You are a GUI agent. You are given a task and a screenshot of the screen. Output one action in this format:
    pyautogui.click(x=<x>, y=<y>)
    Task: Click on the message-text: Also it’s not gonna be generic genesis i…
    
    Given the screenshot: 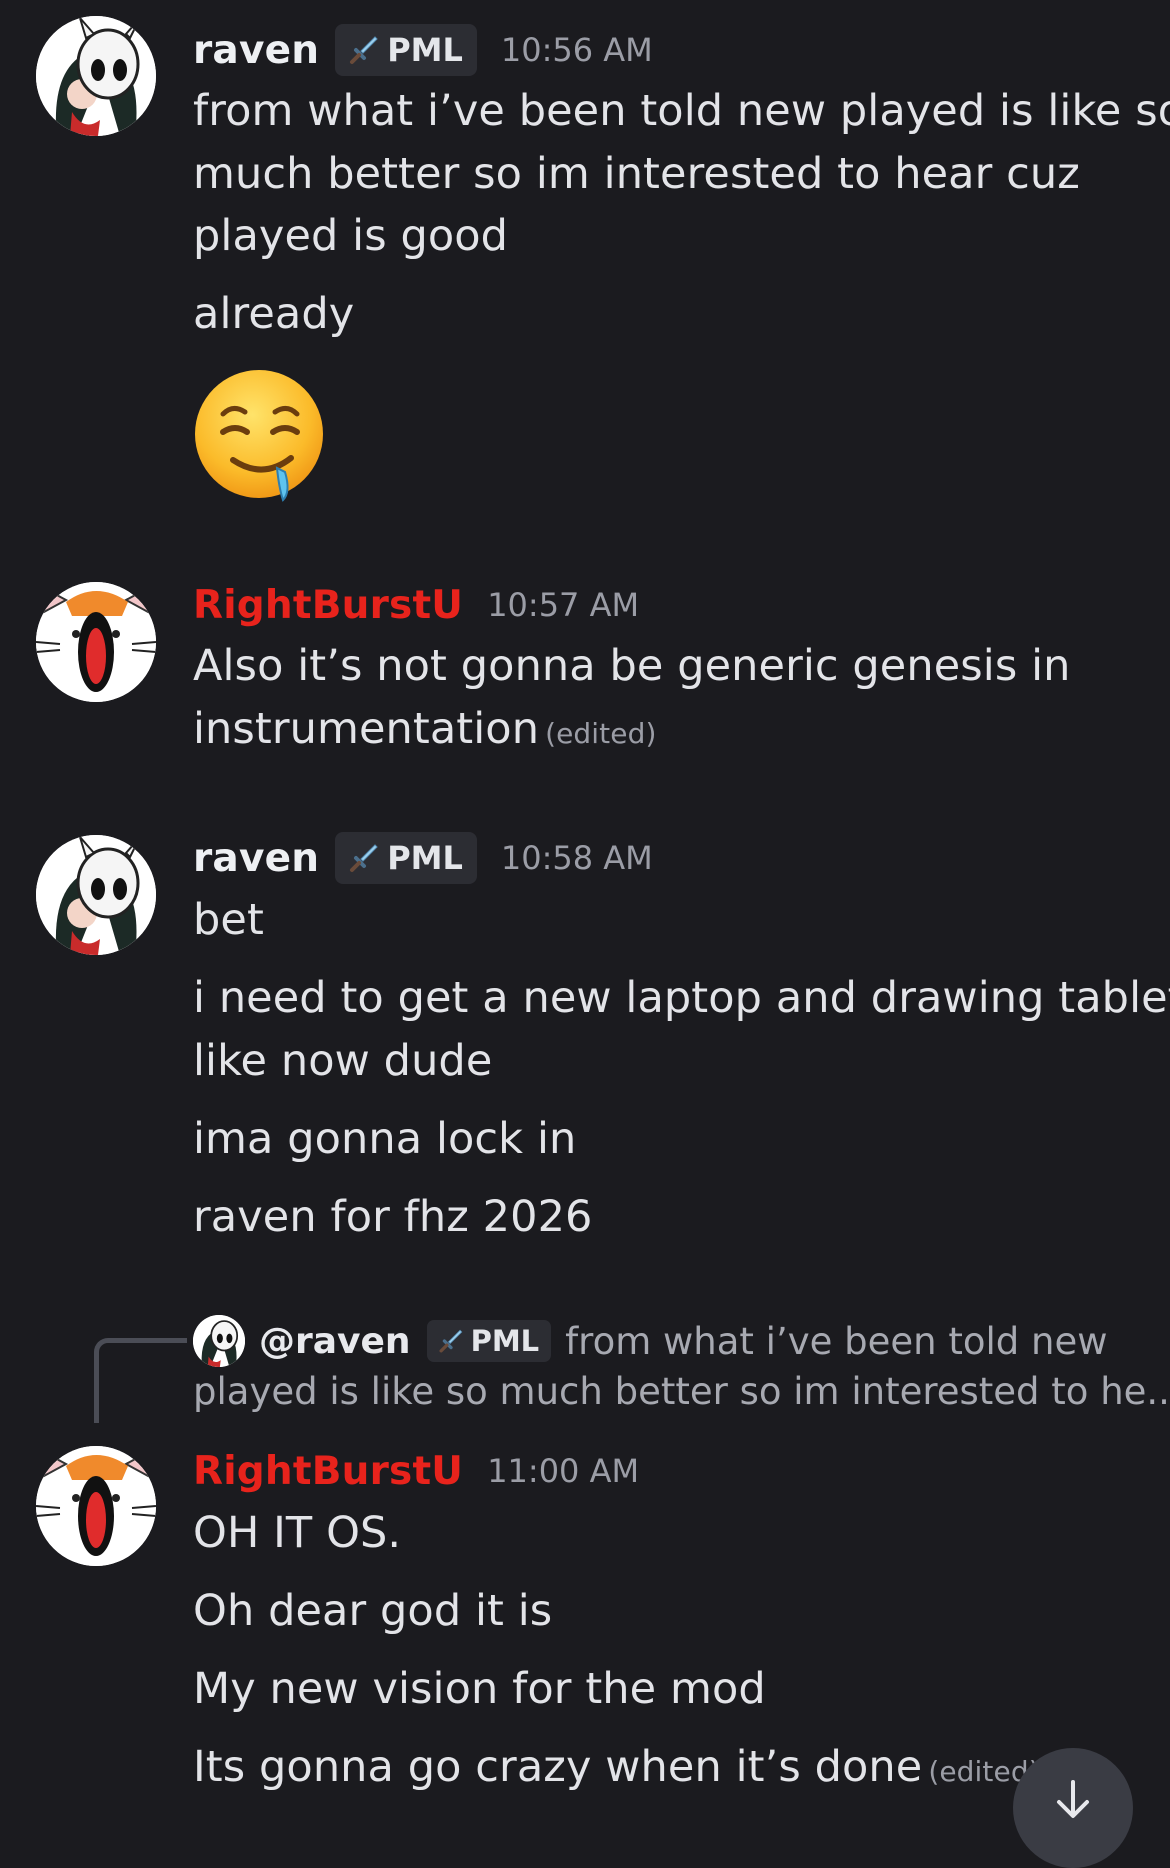 What is the action you would take?
    pyautogui.click(x=632, y=666)
    